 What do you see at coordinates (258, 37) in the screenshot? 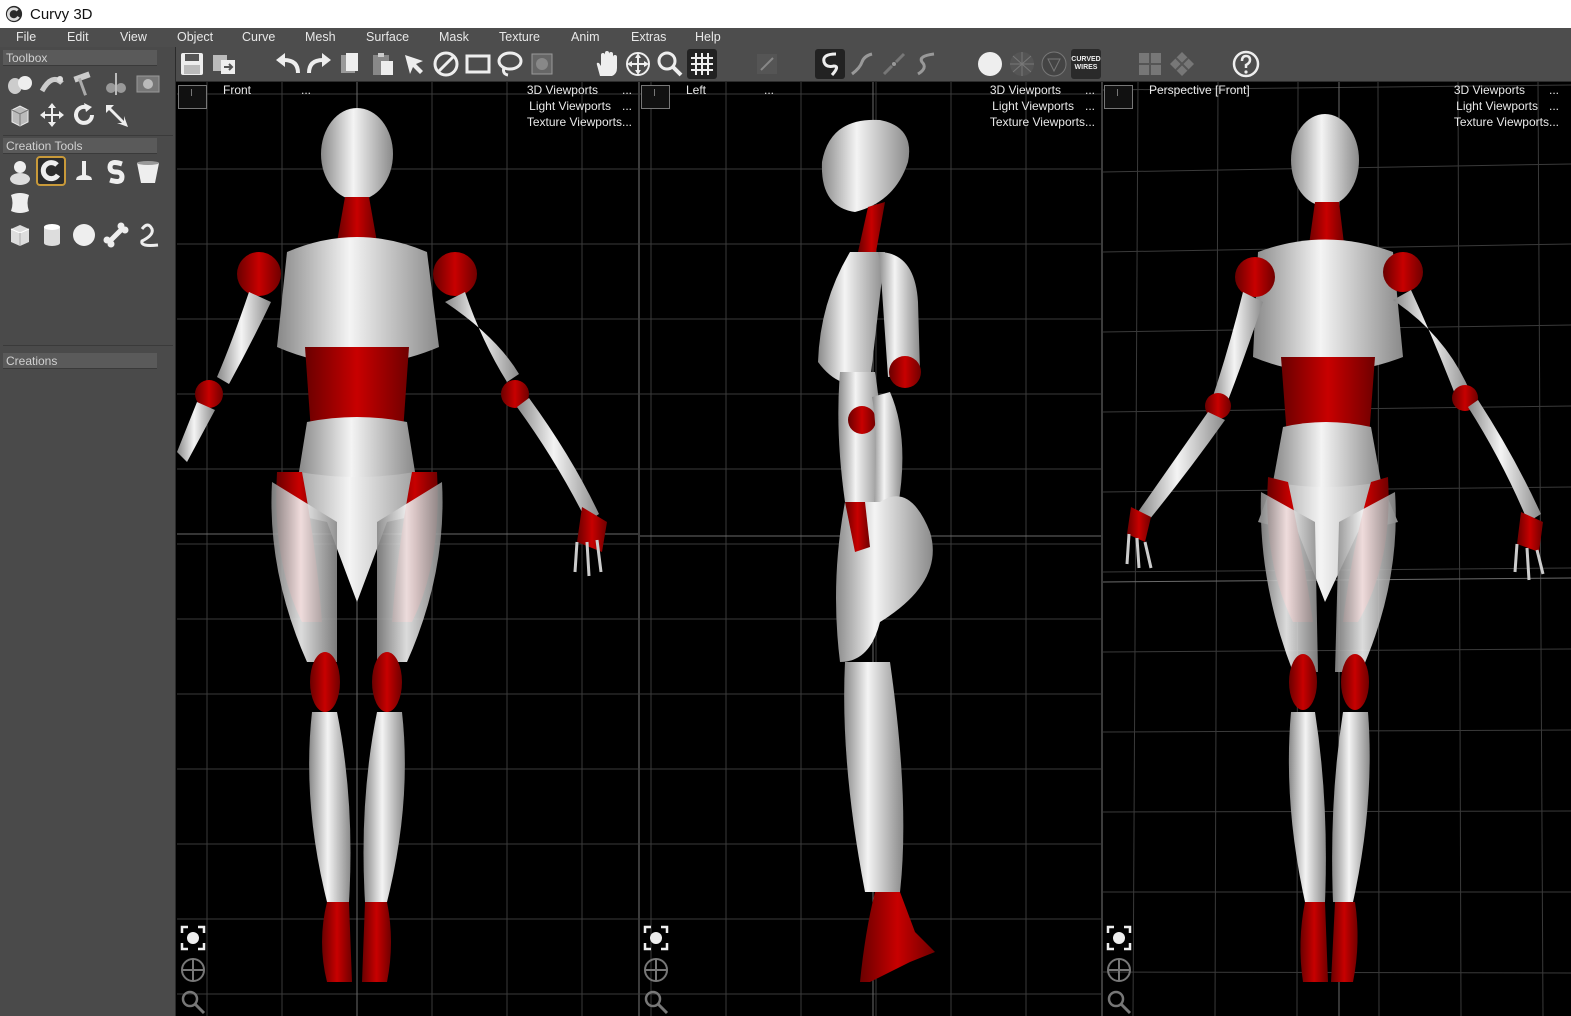
I see `menu-curve: Curve` at bounding box center [258, 37].